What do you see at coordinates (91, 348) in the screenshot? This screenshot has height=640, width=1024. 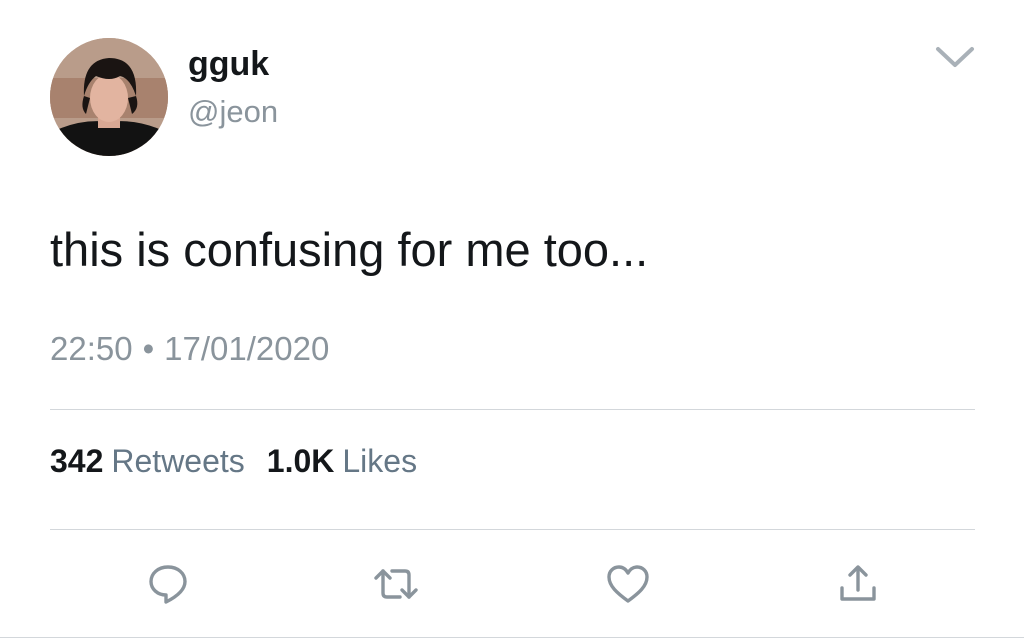 I see `tweet-time: 22:50` at bounding box center [91, 348].